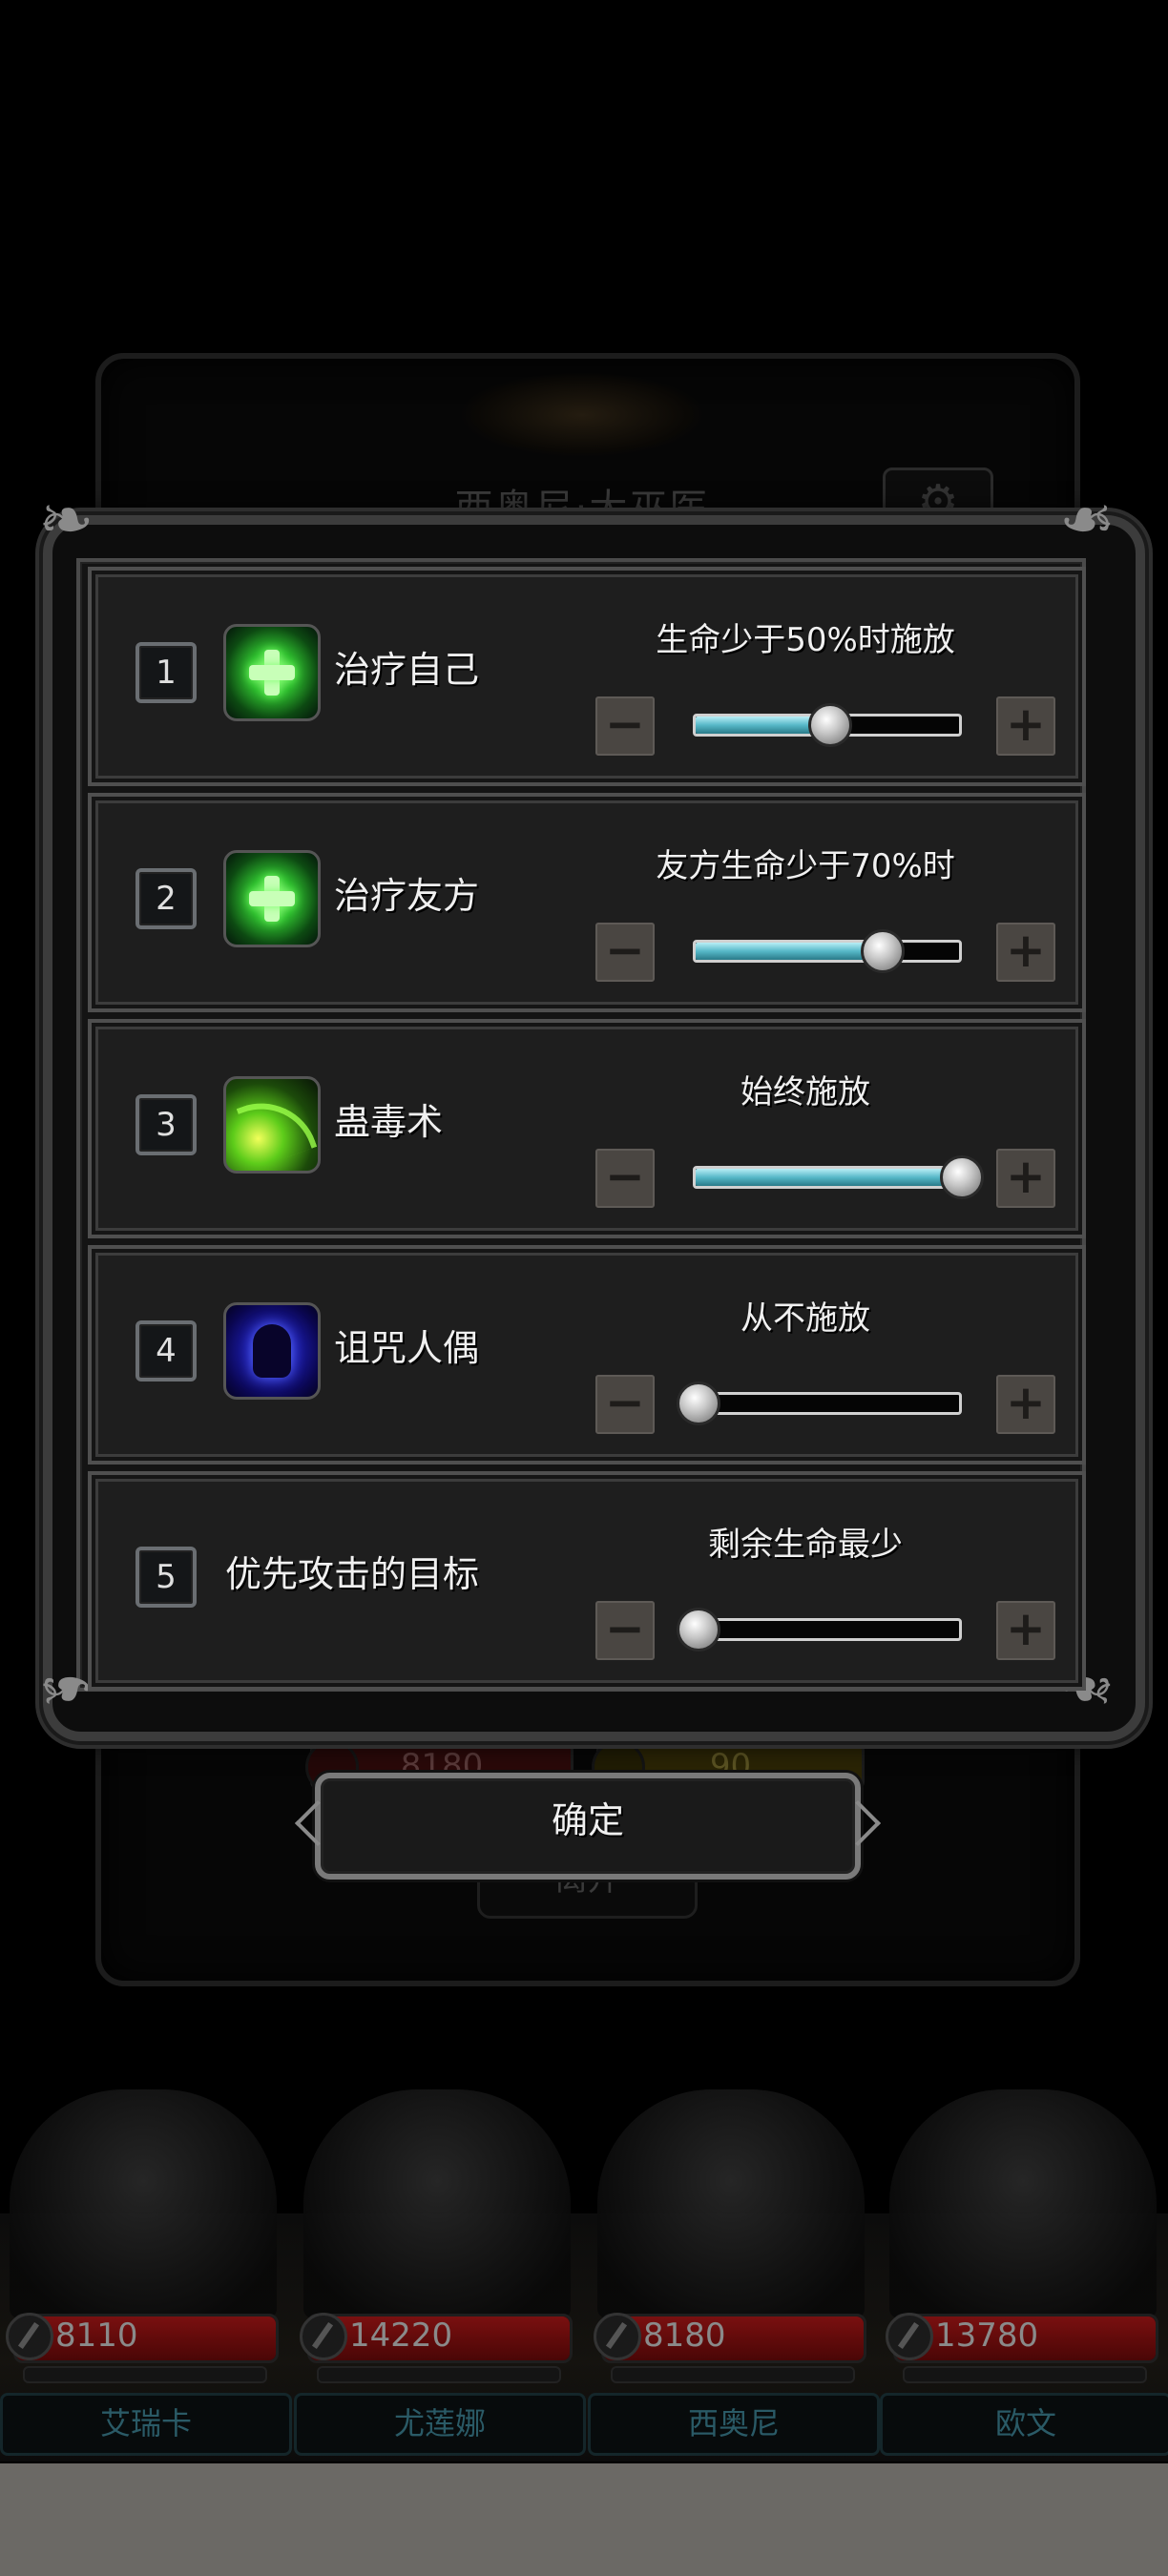  What do you see at coordinates (272, 1125) in the screenshot?
I see `poison-icon` at bounding box center [272, 1125].